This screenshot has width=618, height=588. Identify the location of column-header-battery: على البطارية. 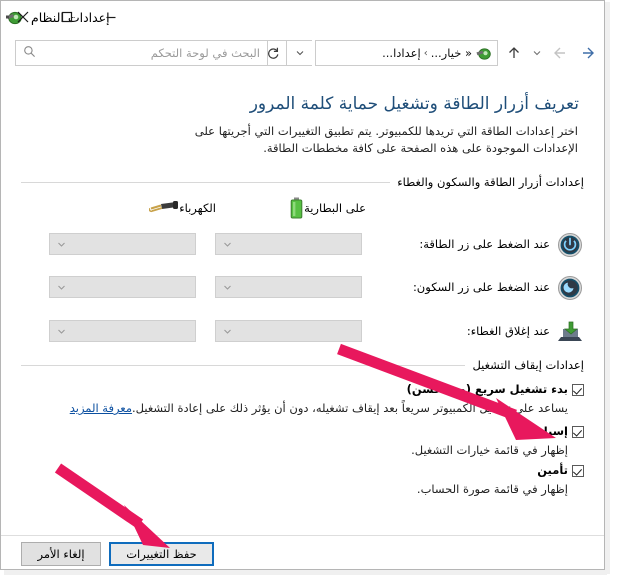
(330, 208).